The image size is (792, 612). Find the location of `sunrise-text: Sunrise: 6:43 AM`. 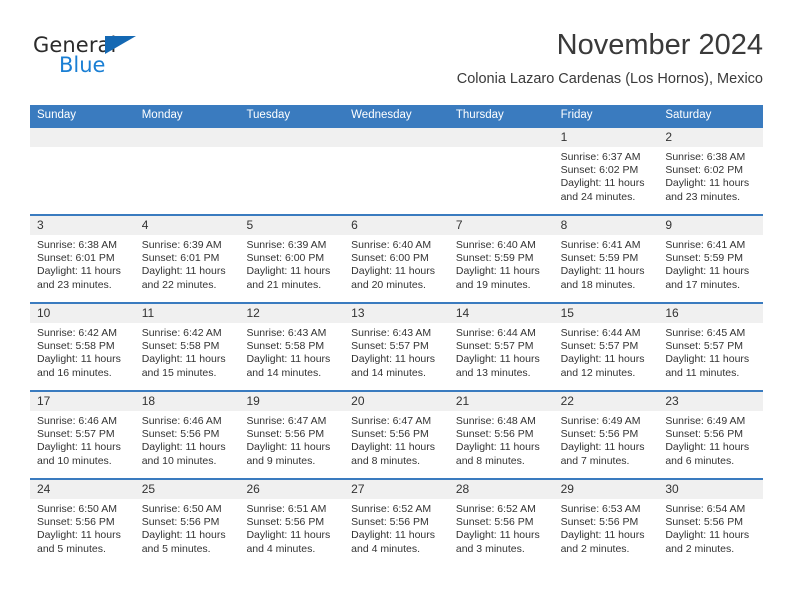

sunrise-text: Sunrise: 6:43 AM is located at coordinates (391, 333).